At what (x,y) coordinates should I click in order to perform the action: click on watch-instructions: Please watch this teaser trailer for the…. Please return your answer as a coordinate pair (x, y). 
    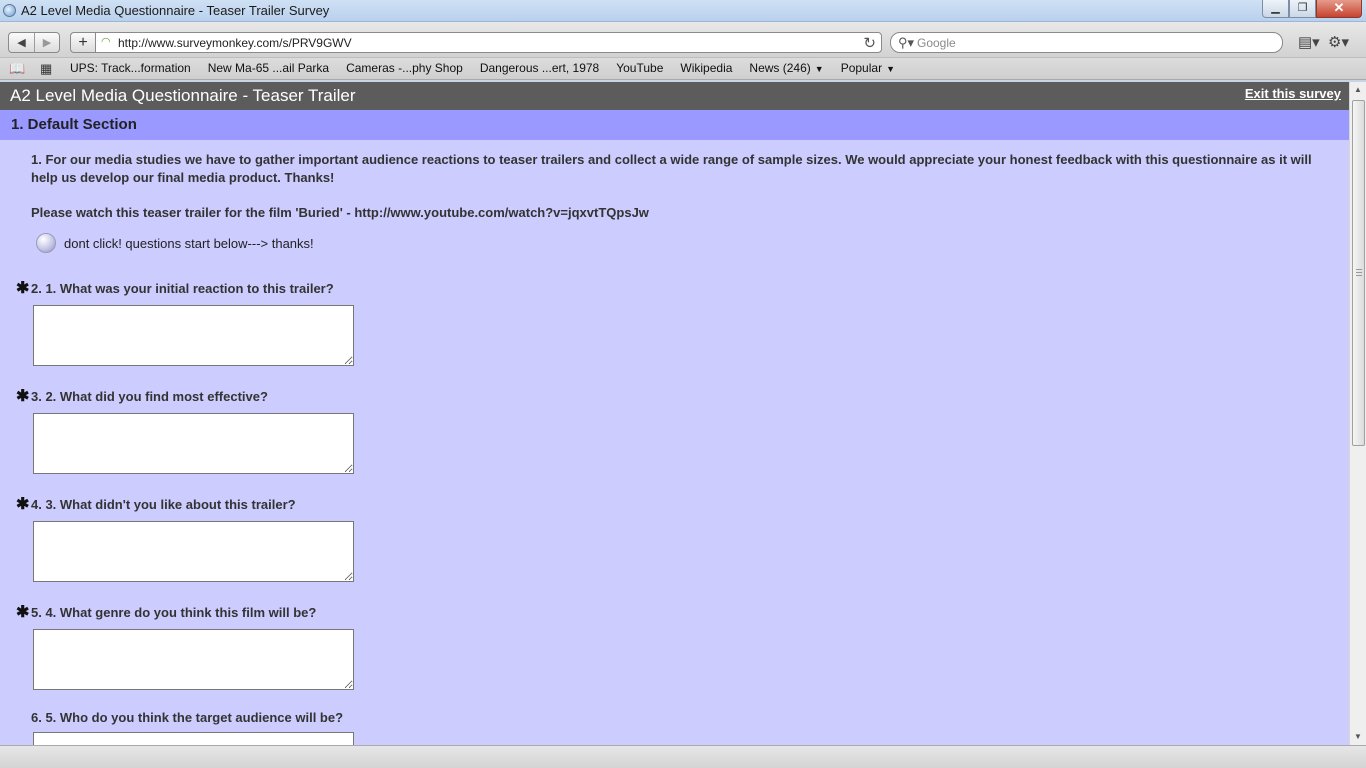
    Looking at the image, I should click on (340, 212).